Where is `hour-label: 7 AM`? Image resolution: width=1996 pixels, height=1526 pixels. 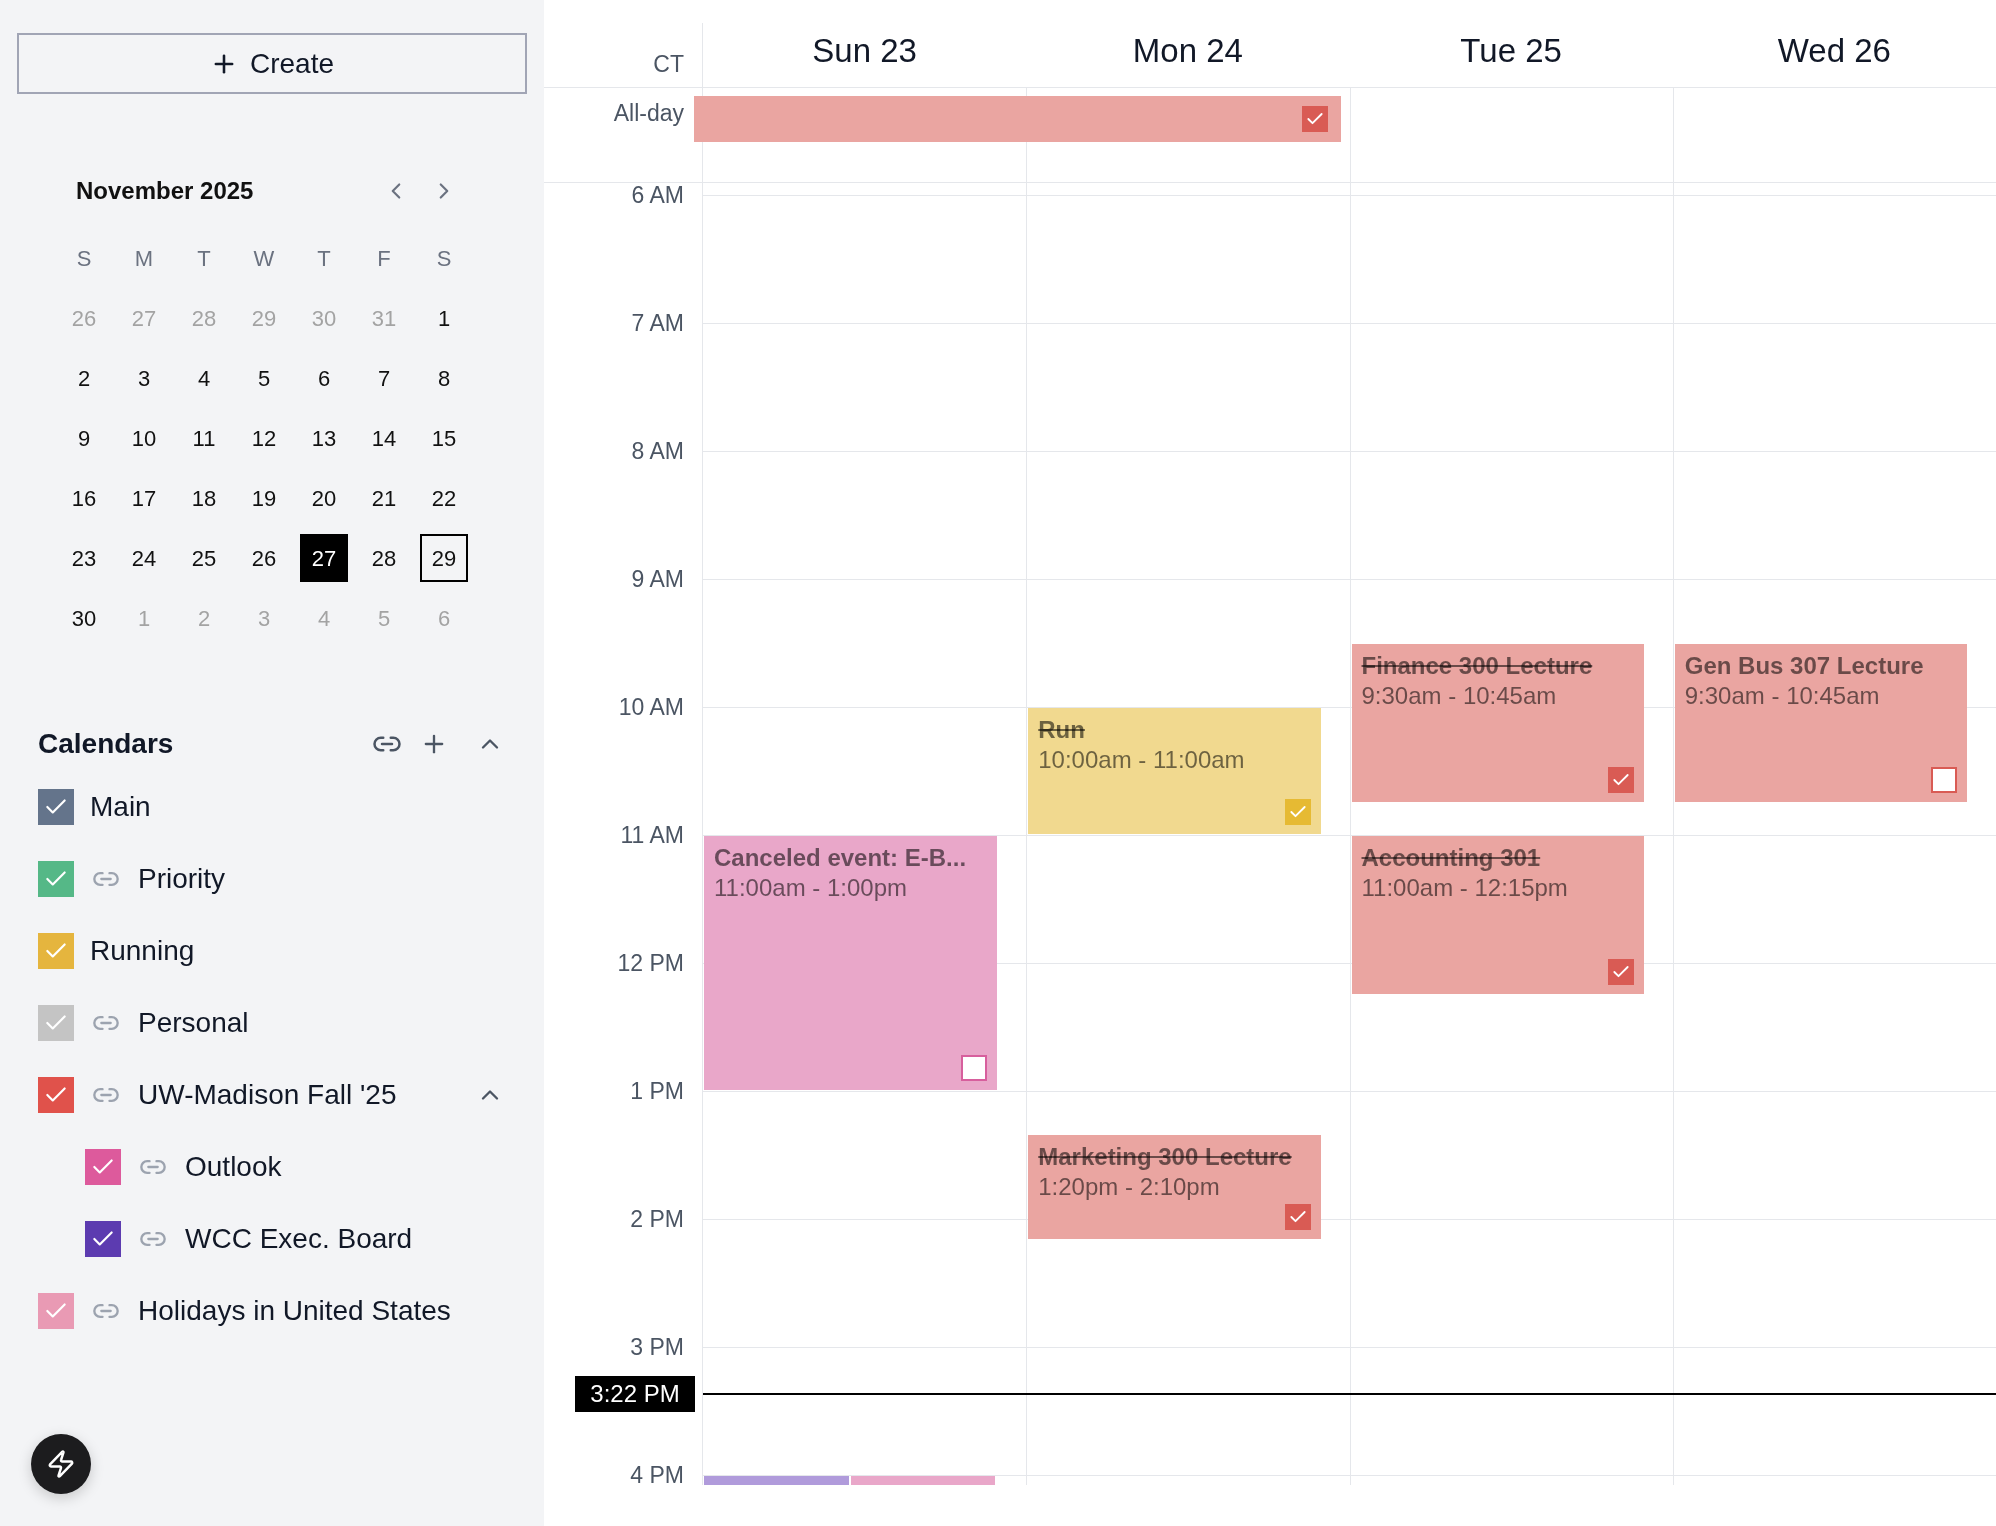
hour-label: 7 AM is located at coordinates (657, 323).